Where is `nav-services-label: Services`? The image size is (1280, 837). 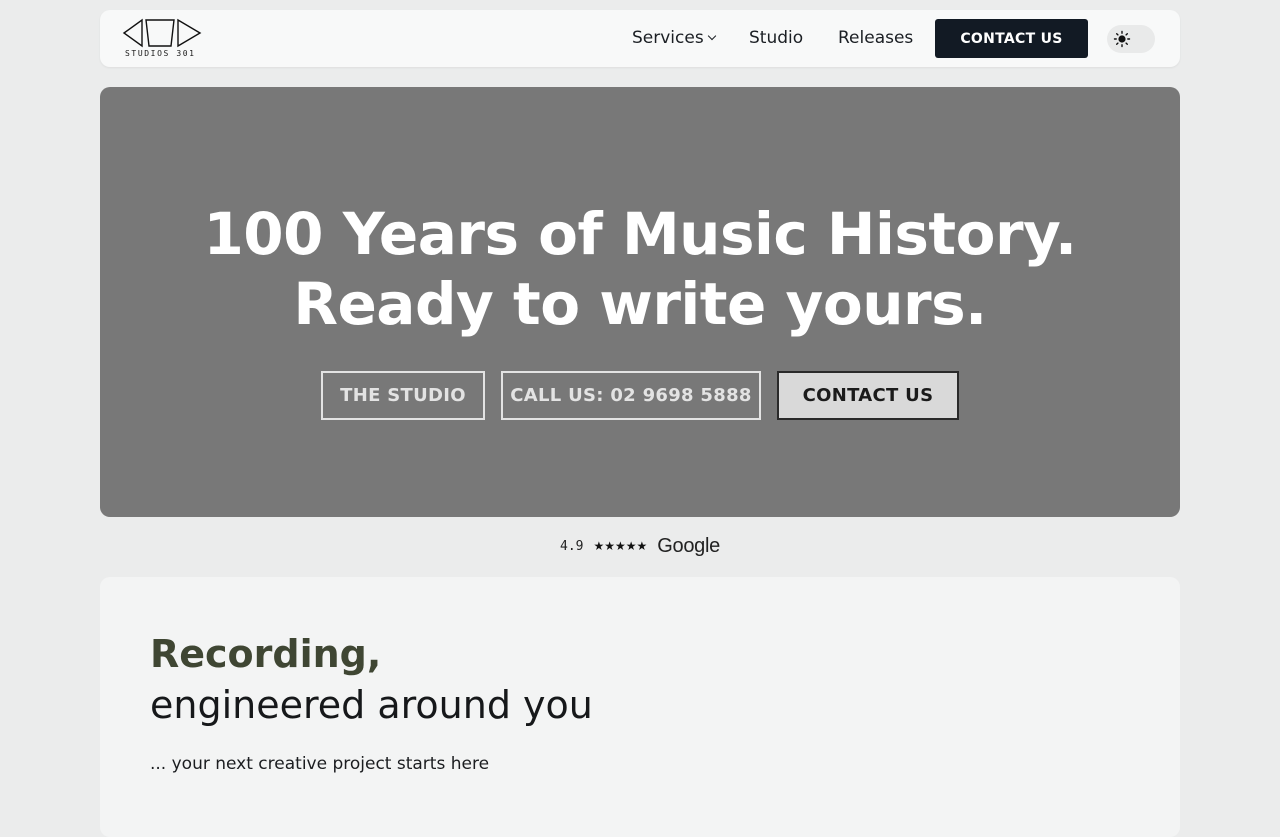
nav-services-label: Services is located at coordinates (668, 38).